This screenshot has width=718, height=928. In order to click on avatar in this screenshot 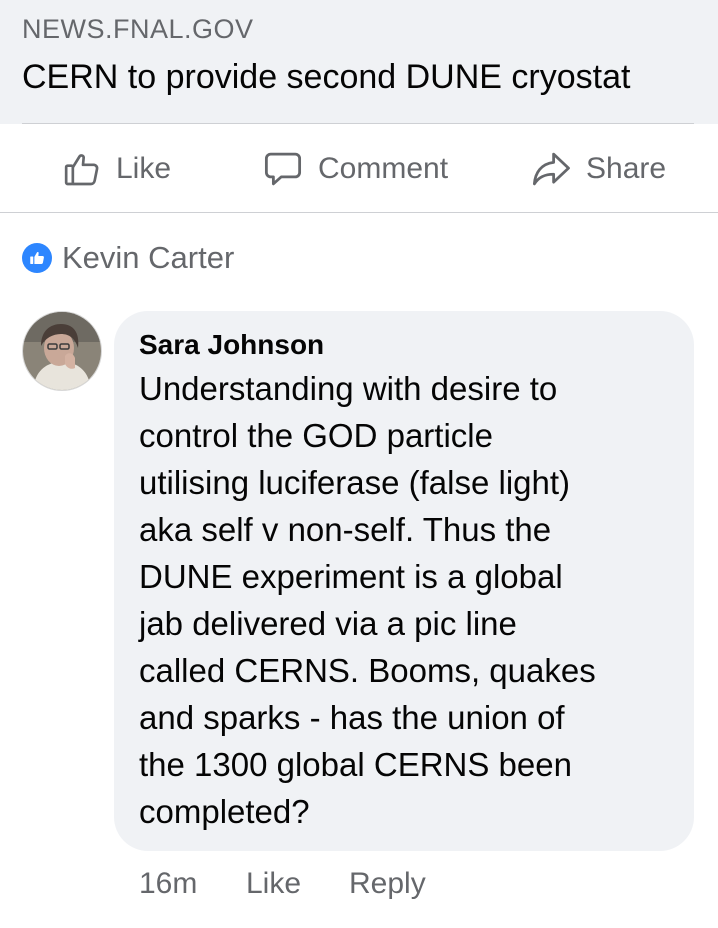, I will do `click(62, 351)`.